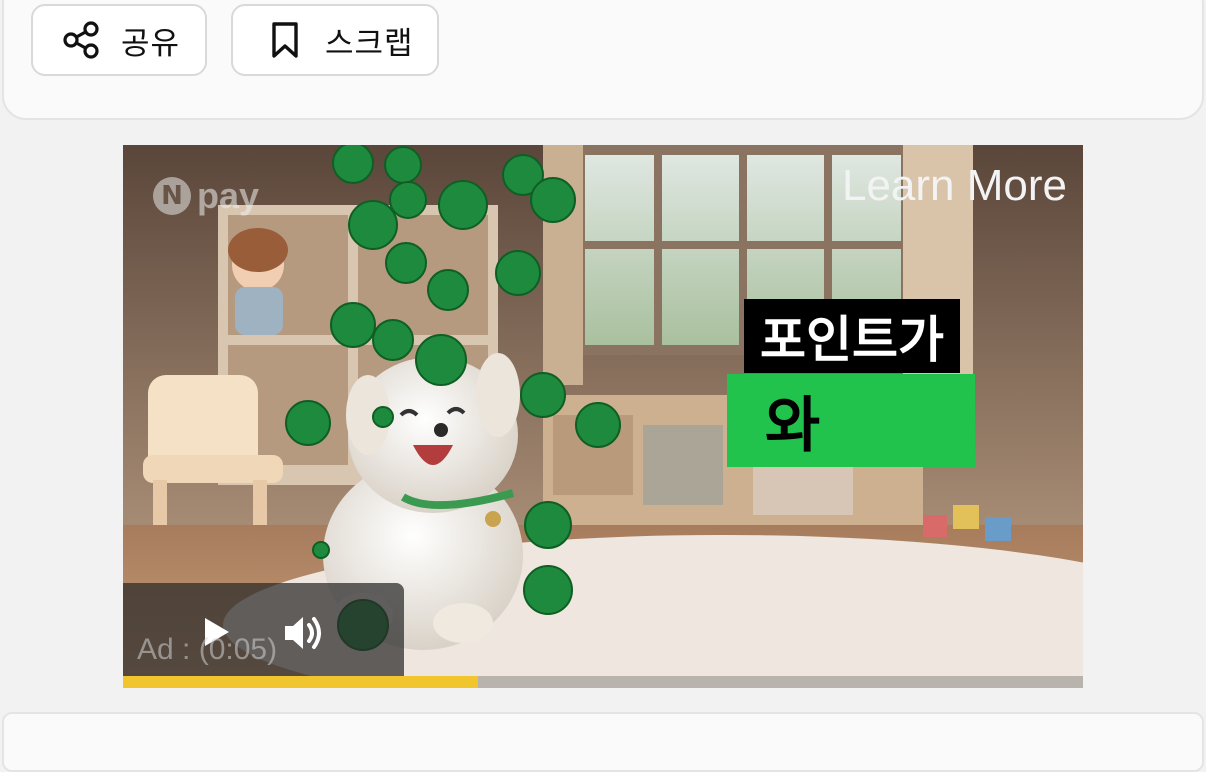  I want to click on volume-icon, so click(304, 635).